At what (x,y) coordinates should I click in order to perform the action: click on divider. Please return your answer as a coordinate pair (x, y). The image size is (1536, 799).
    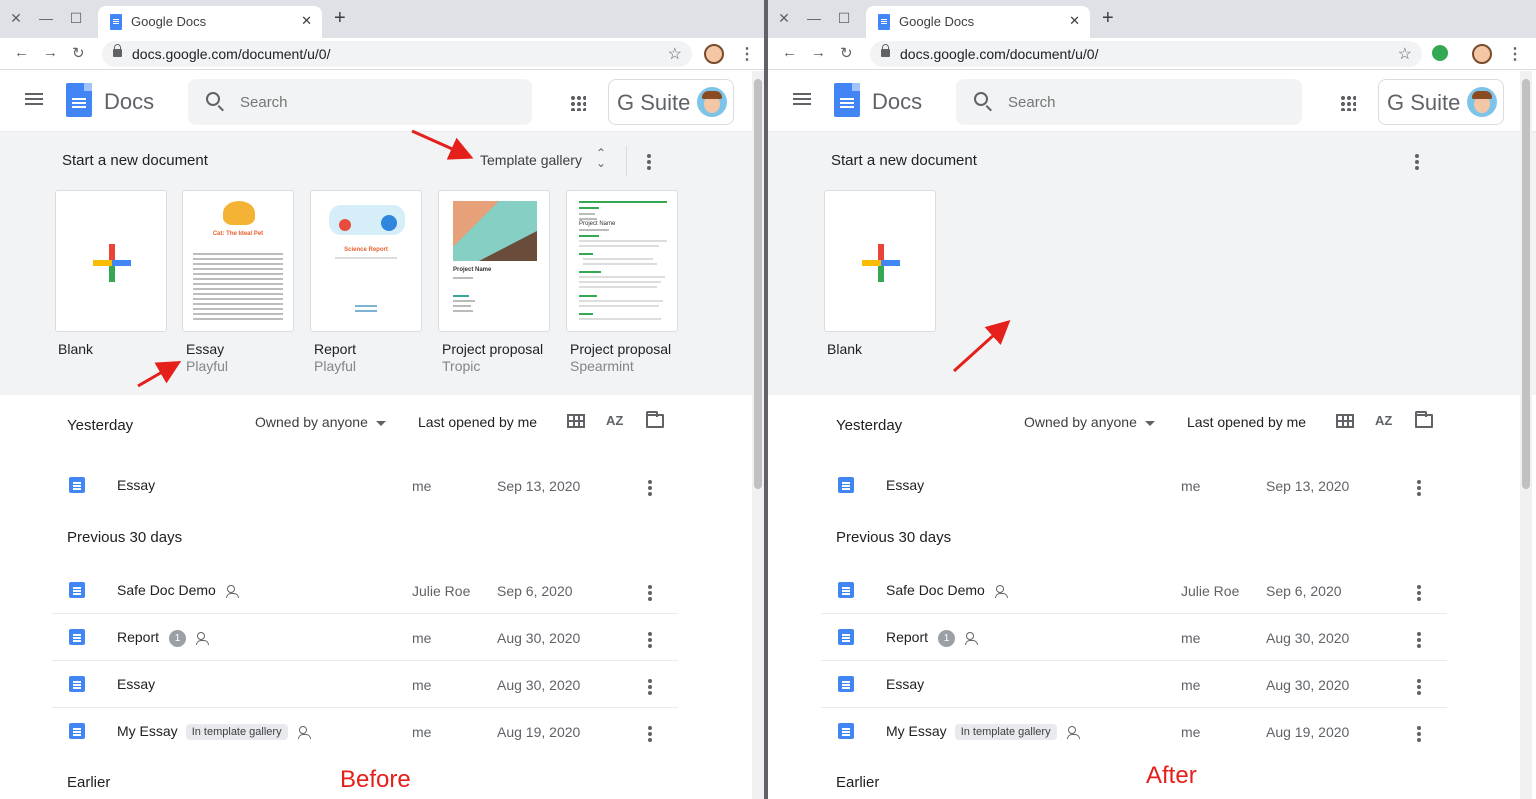
    Looking at the image, I should click on (626, 161).